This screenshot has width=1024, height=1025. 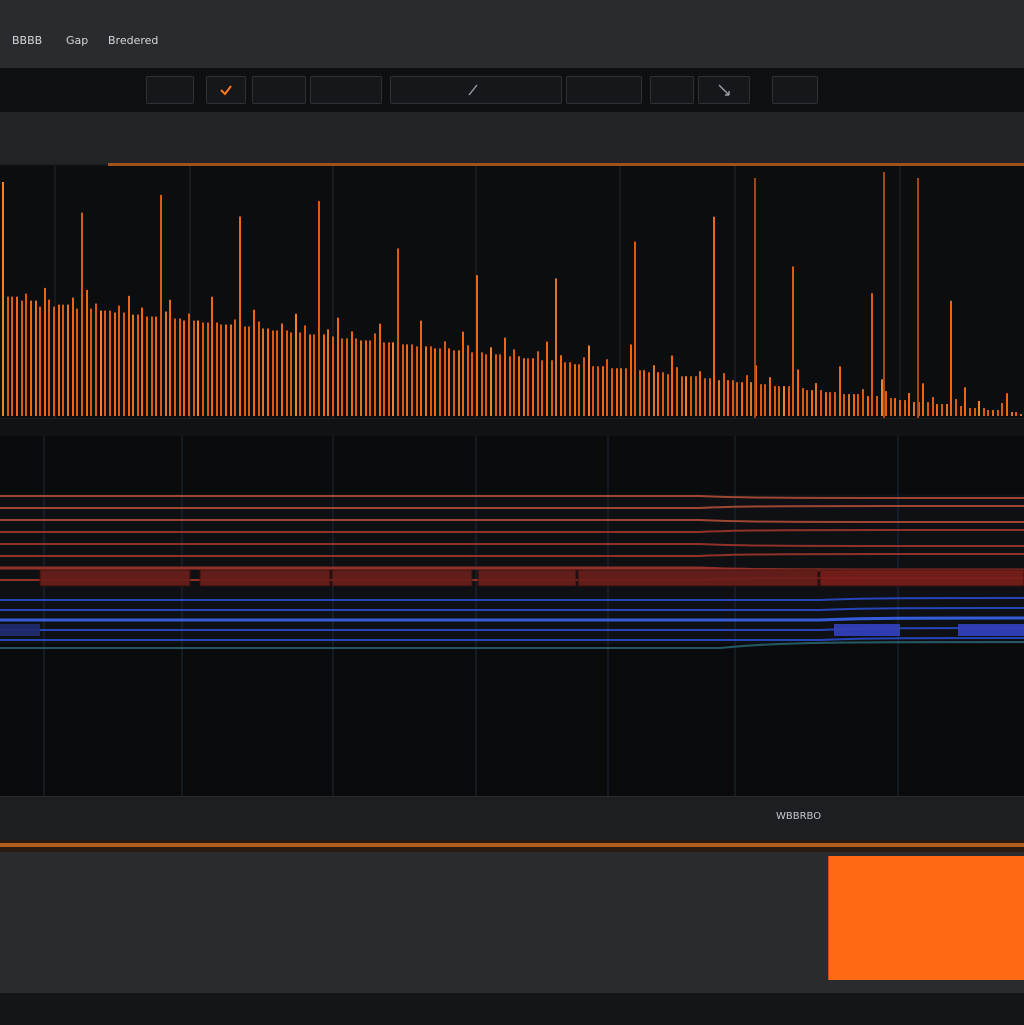 I want to click on menu-item-2: Gap, so click(x=77, y=40).